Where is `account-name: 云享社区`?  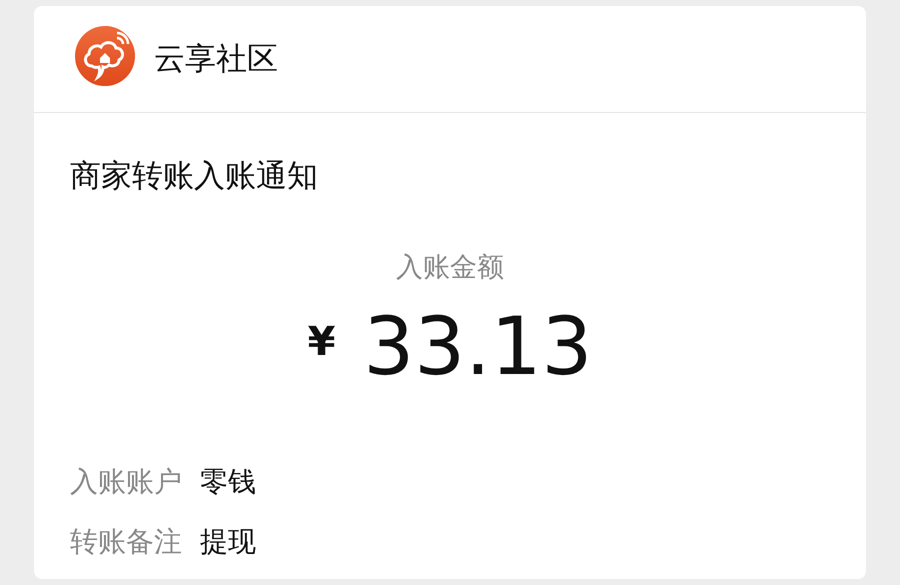 account-name: 云享社区 is located at coordinates (216, 59).